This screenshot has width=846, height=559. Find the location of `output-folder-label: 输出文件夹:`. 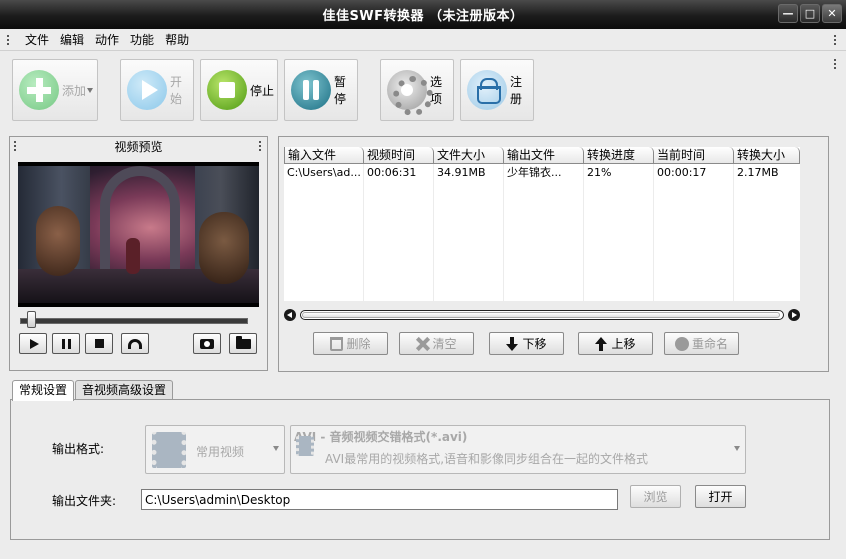

output-folder-label: 输出文件夹: is located at coordinates (84, 501).